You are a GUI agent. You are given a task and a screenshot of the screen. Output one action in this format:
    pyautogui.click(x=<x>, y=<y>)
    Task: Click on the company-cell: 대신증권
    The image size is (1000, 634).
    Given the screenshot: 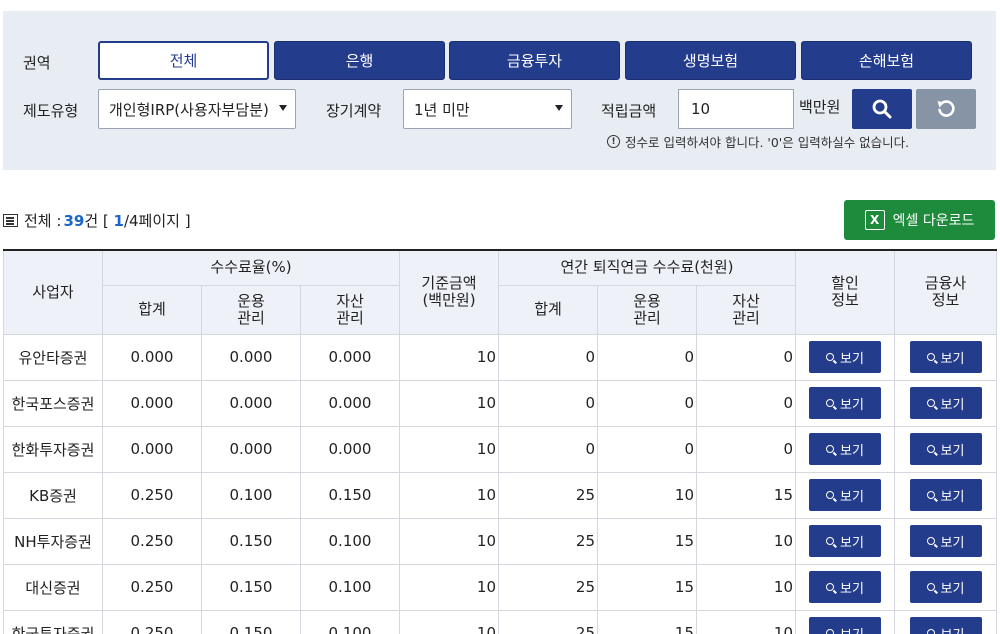 What is the action you would take?
    pyautogui.click(x=53, y=587)
    